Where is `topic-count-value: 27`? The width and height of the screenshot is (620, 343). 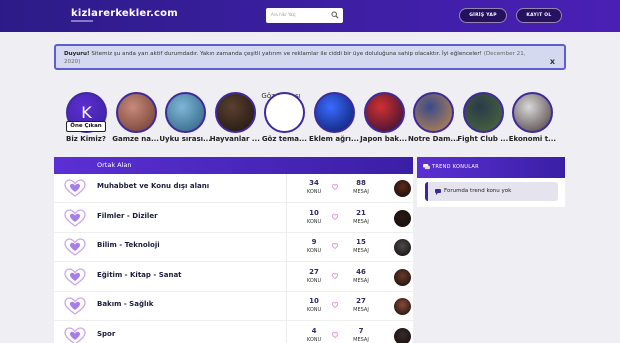
topic-count-value: 27 is located at coordinates (314, 271).